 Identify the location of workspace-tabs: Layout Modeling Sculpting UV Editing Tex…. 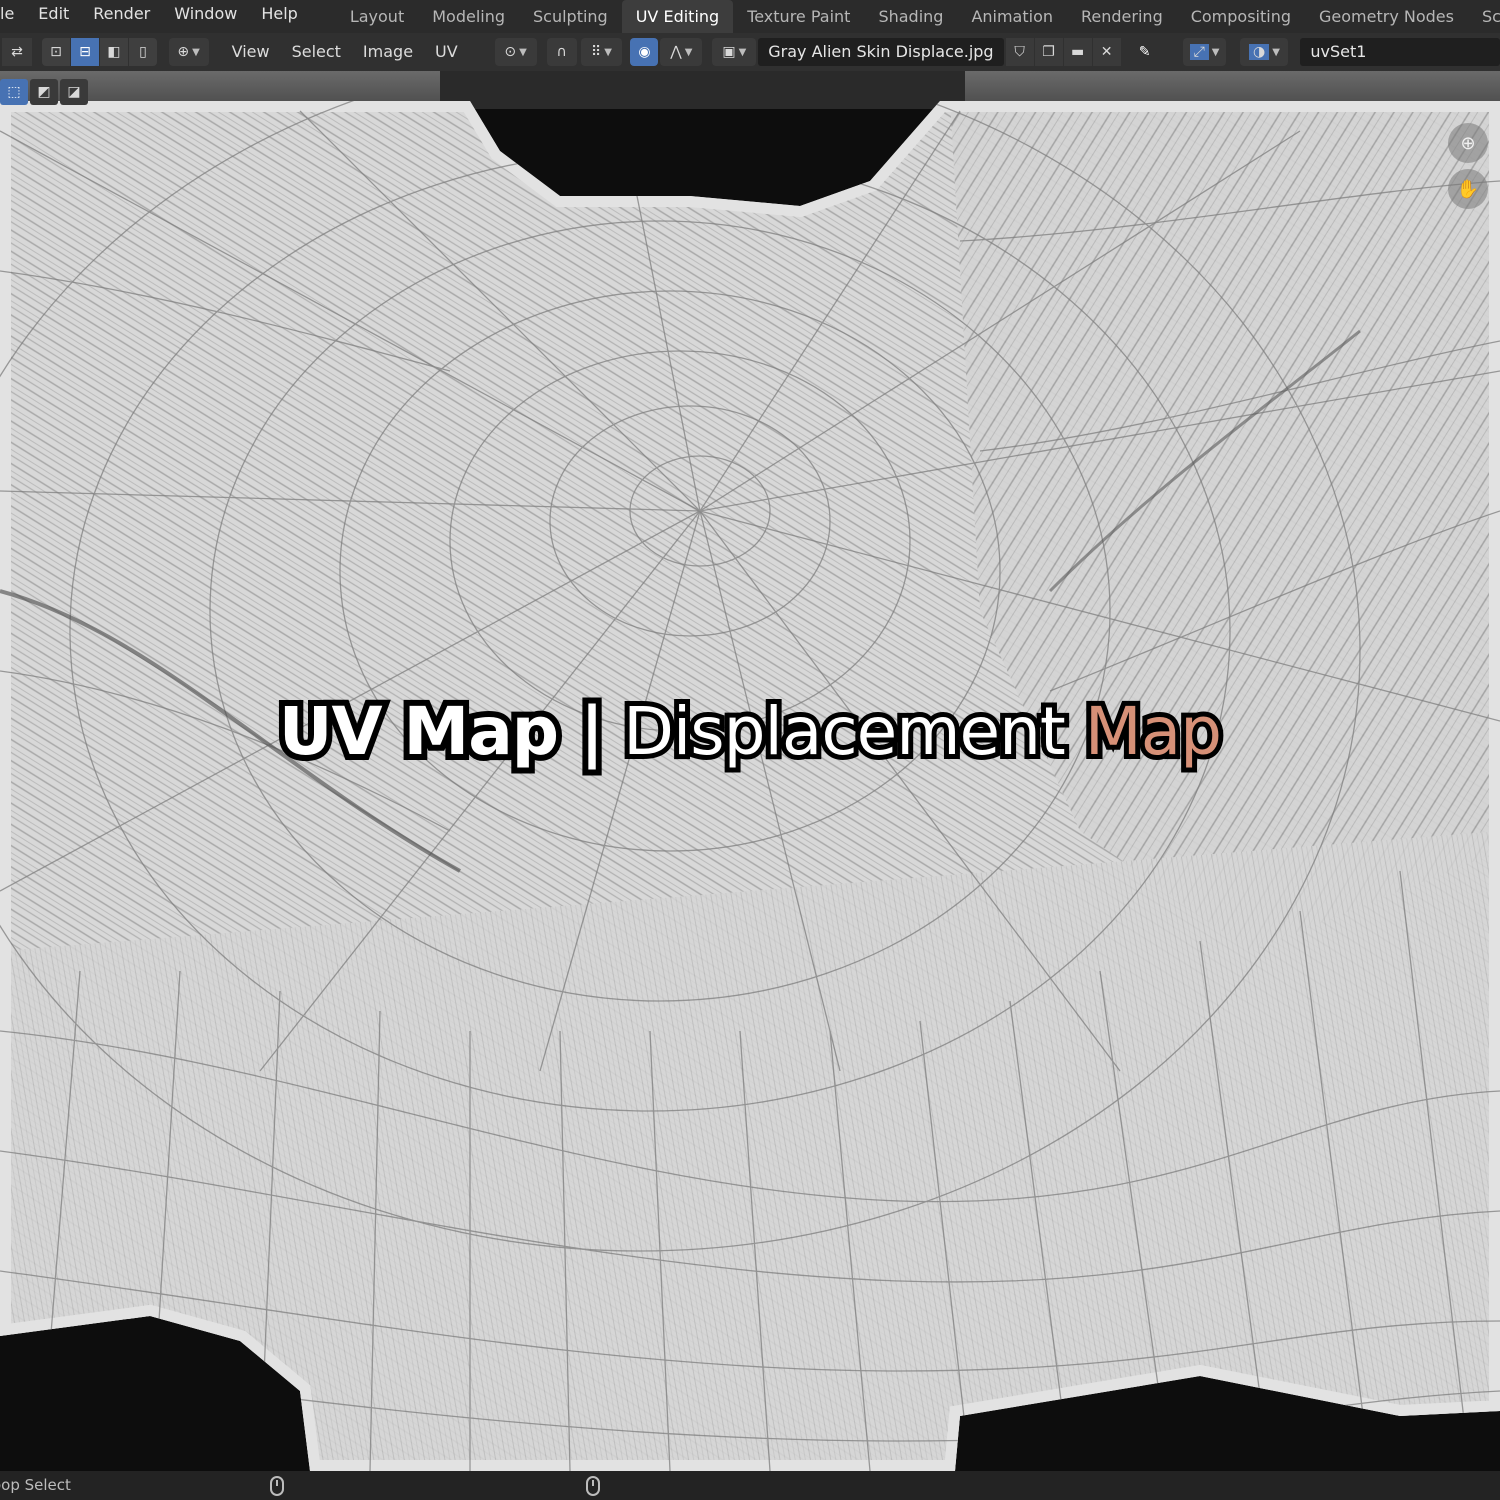
(918, 16).